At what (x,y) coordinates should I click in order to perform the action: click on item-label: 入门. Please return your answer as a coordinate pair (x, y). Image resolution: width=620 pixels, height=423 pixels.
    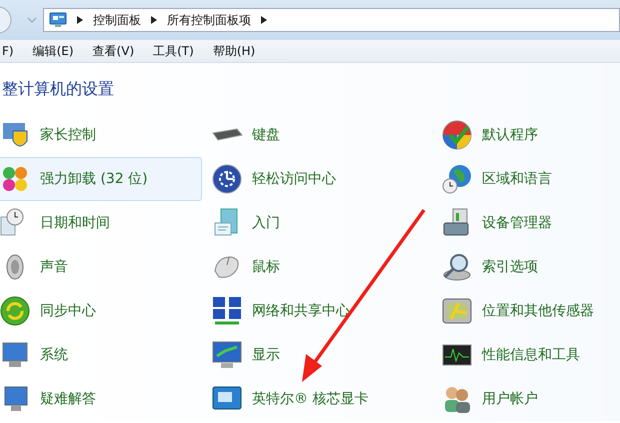
    Looking at the image, I should click on (266, 223).